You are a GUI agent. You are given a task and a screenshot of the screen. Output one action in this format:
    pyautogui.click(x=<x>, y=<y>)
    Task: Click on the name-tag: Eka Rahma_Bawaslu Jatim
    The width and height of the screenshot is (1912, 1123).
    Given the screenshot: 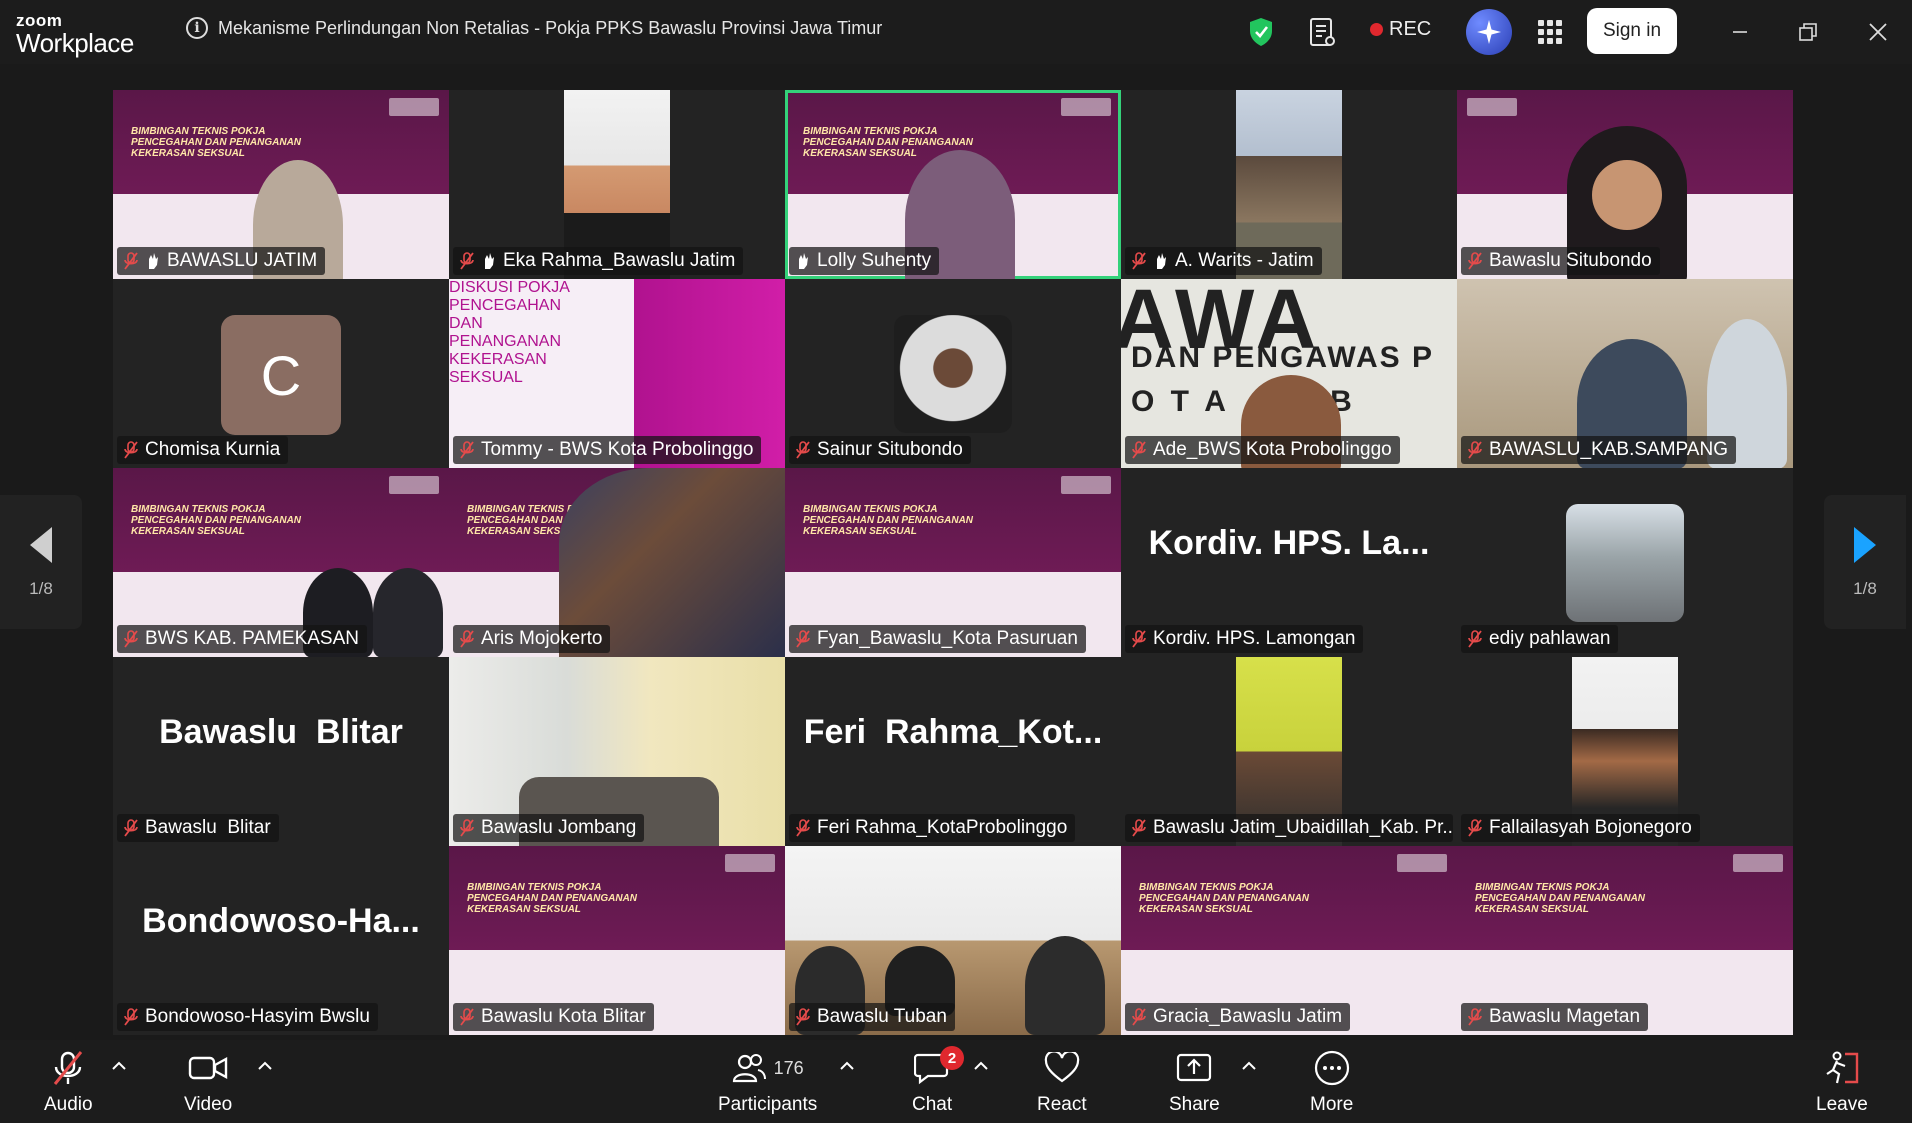 What is the action you would take?
    pyautogui.click(x=598, y=261)
    